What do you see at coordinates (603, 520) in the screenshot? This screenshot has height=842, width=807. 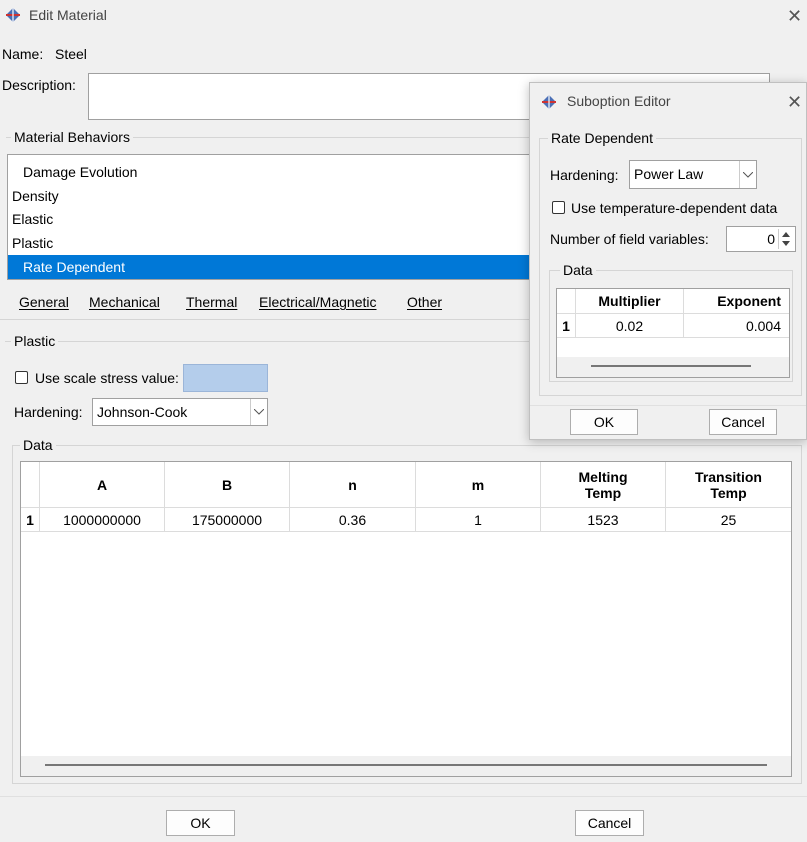 I see `table-cell: 1523` at bounding box center [603, 520].